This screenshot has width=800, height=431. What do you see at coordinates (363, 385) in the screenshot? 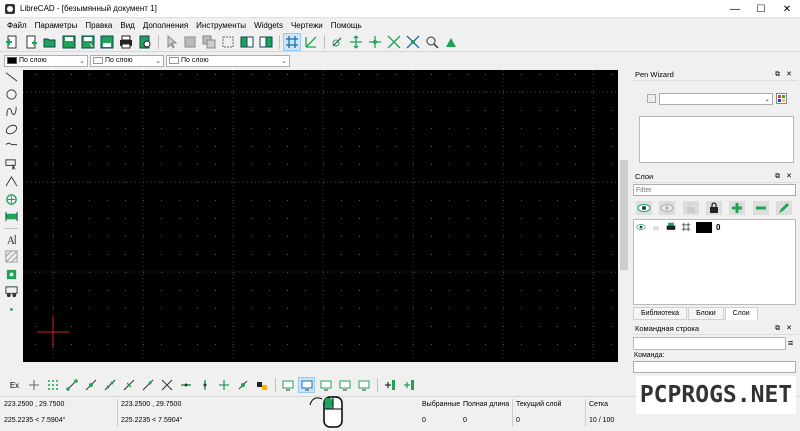
I see `view-layout-5-button` at bounding box center [363, 385].